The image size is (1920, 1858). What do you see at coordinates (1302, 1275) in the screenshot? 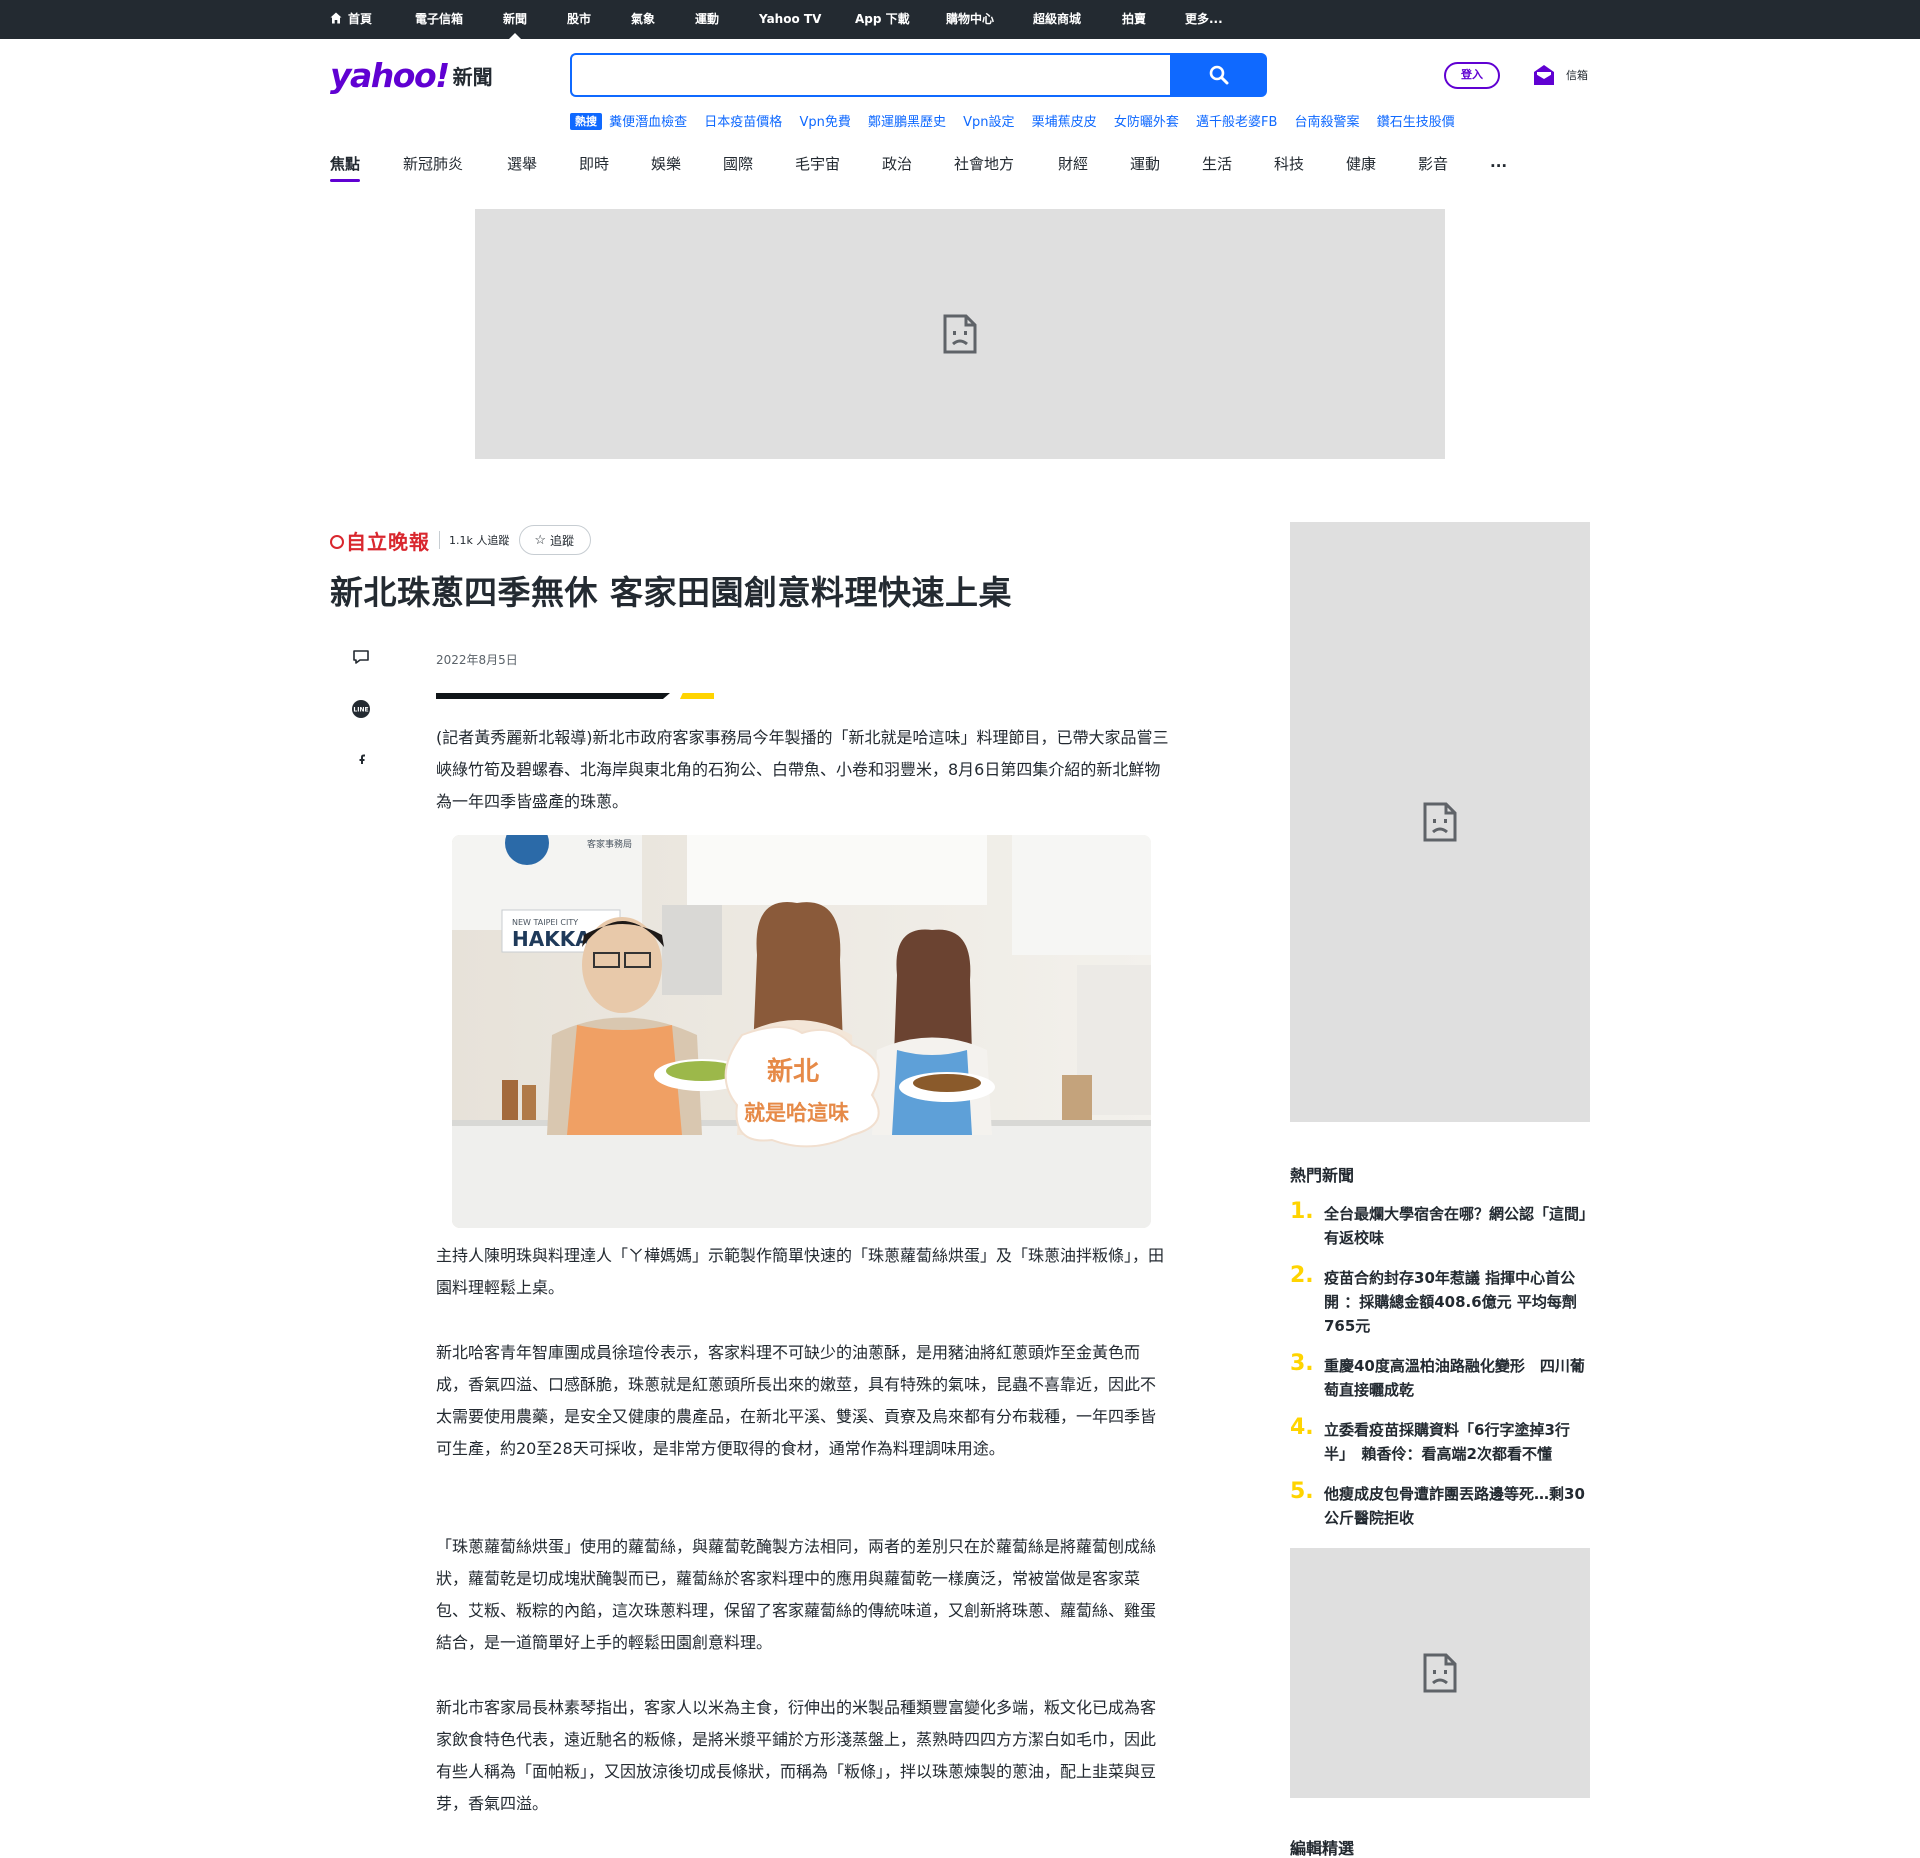
I see `hot-news-rank: 2.` at bounding box center [1302, 1275].